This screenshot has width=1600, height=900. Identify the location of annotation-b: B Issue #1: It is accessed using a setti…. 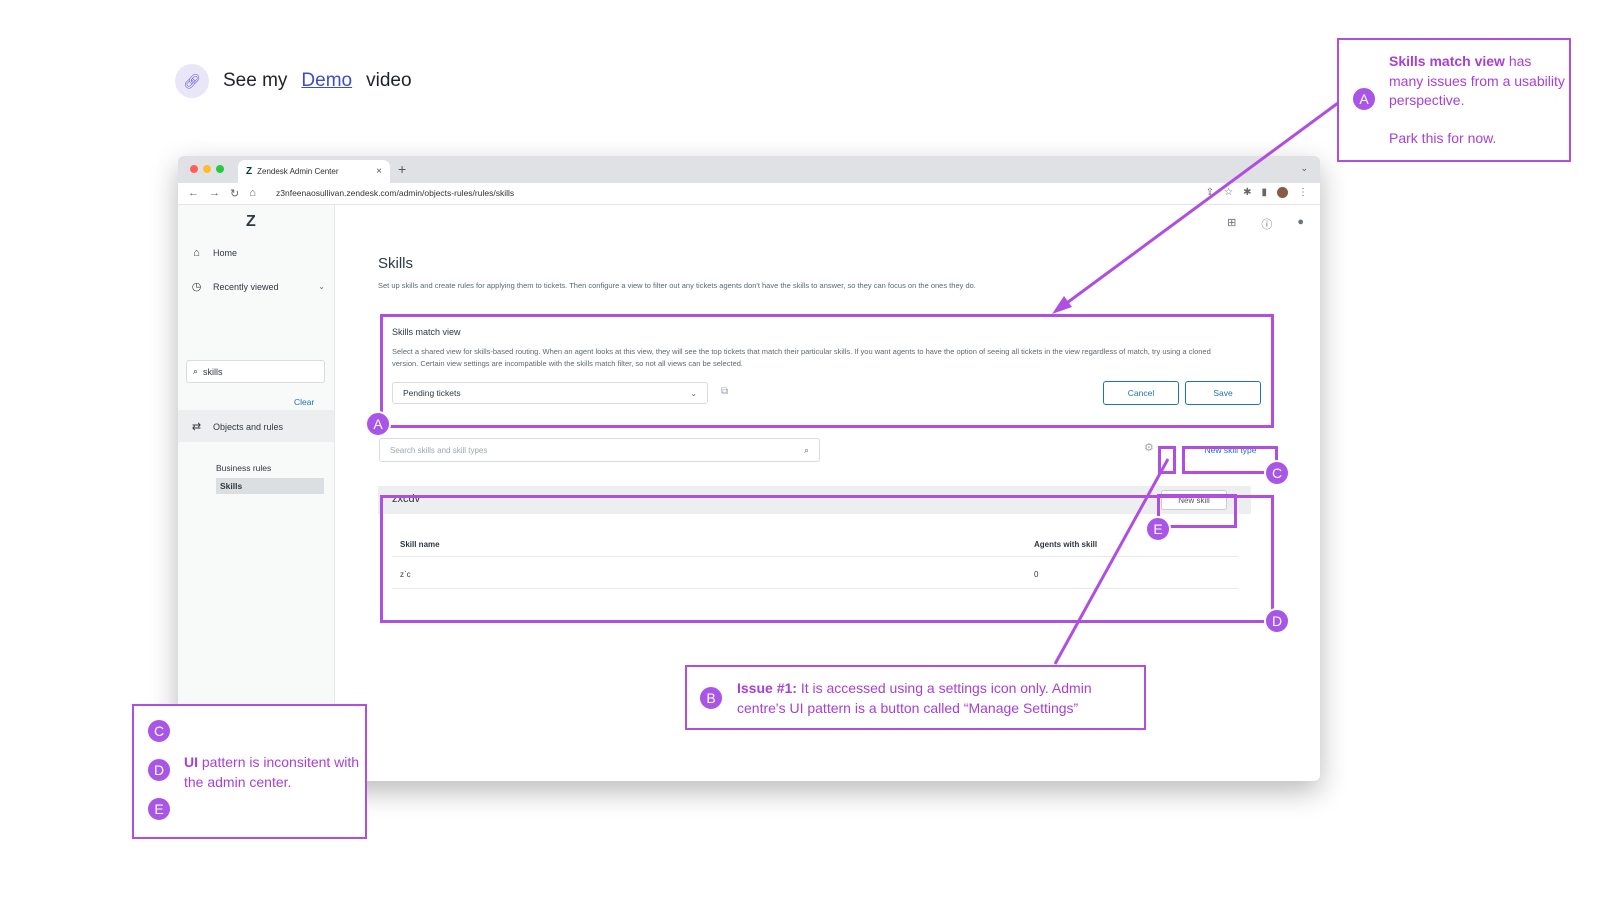
(915, 697).